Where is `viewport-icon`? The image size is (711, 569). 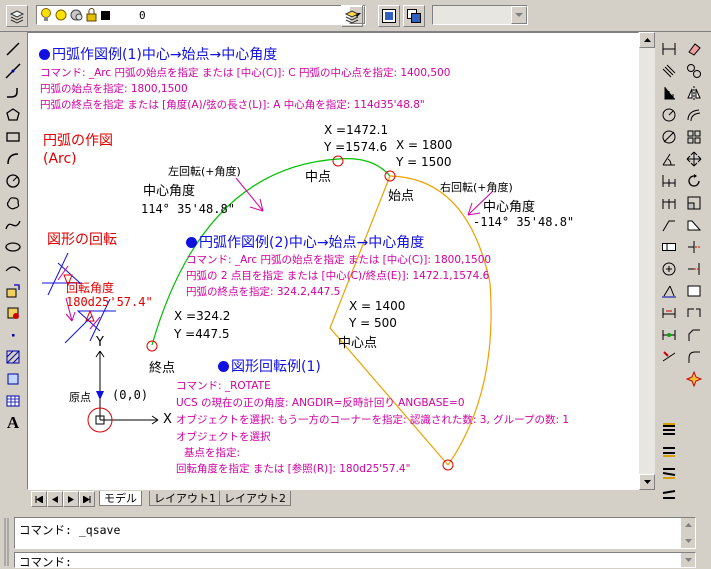
viewport-icon is located at coordinates (389, 16).